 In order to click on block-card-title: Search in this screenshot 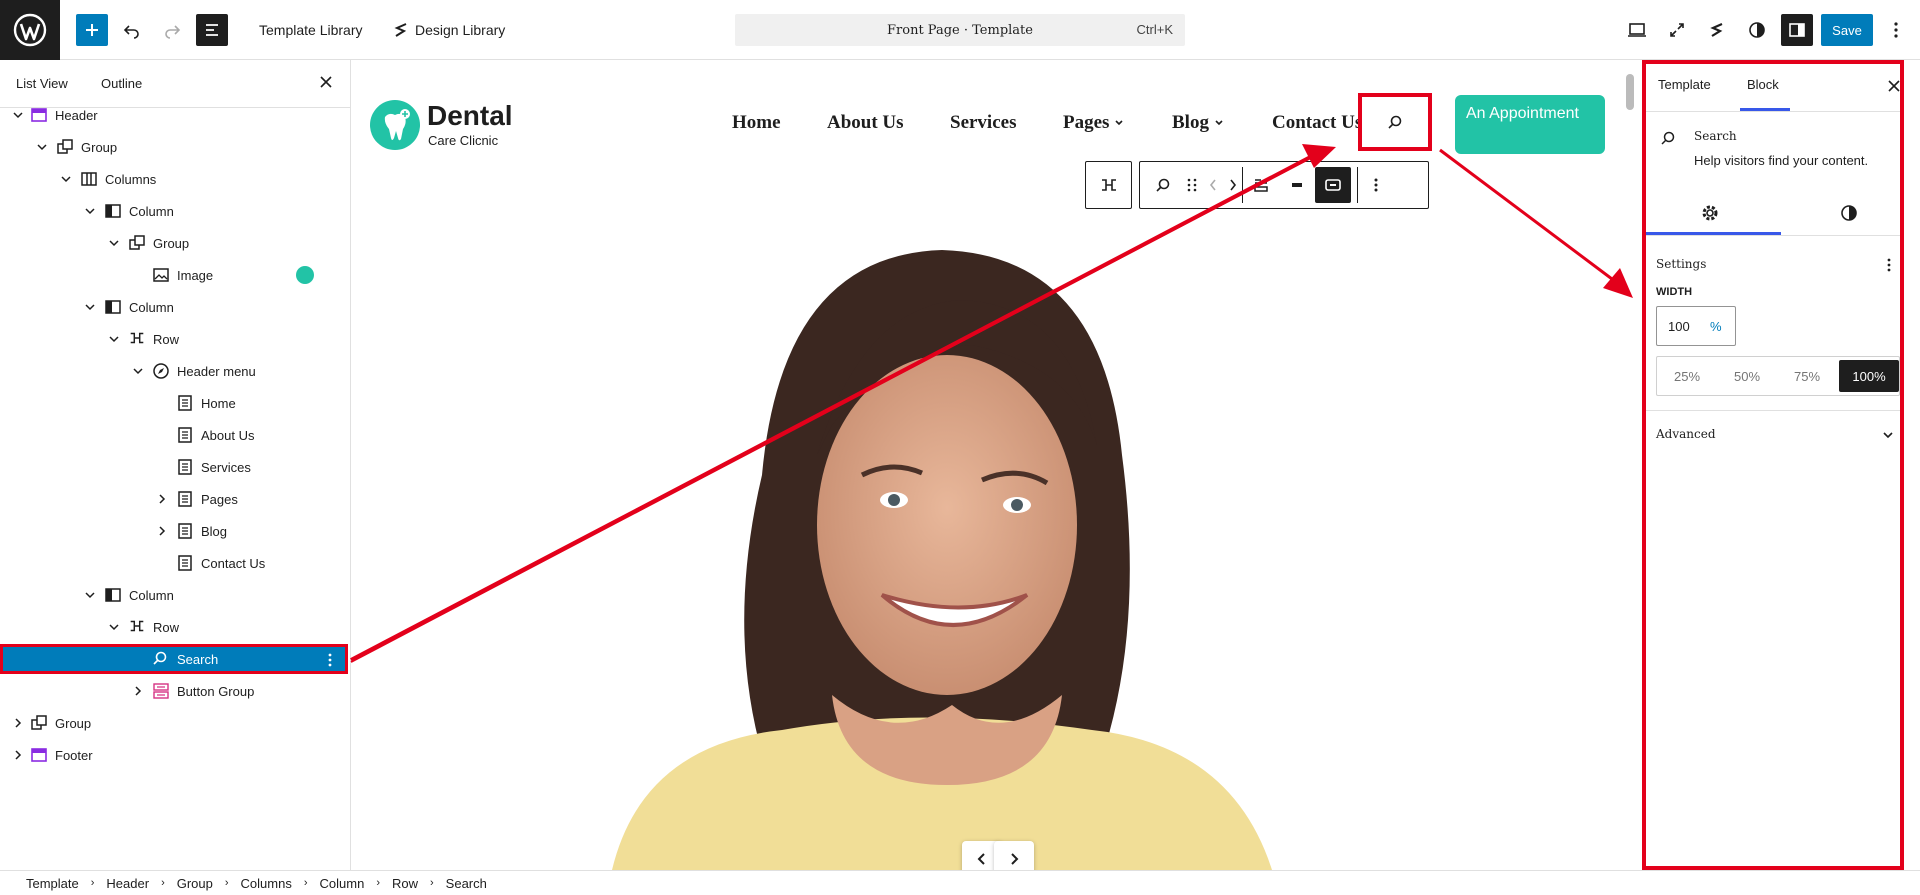, I will do `click(1715, 136)`.